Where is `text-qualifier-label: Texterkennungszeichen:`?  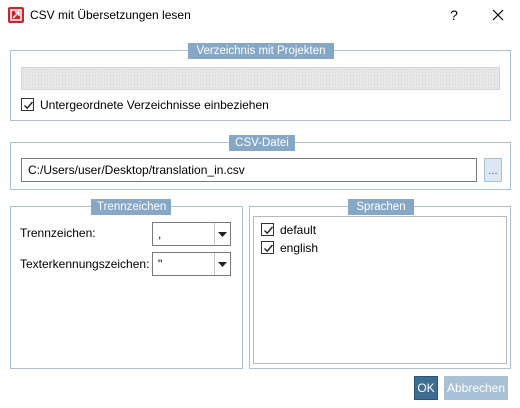
text-qualifier-label: Texterkennungszeichen: is located at coordinates (85, 264).